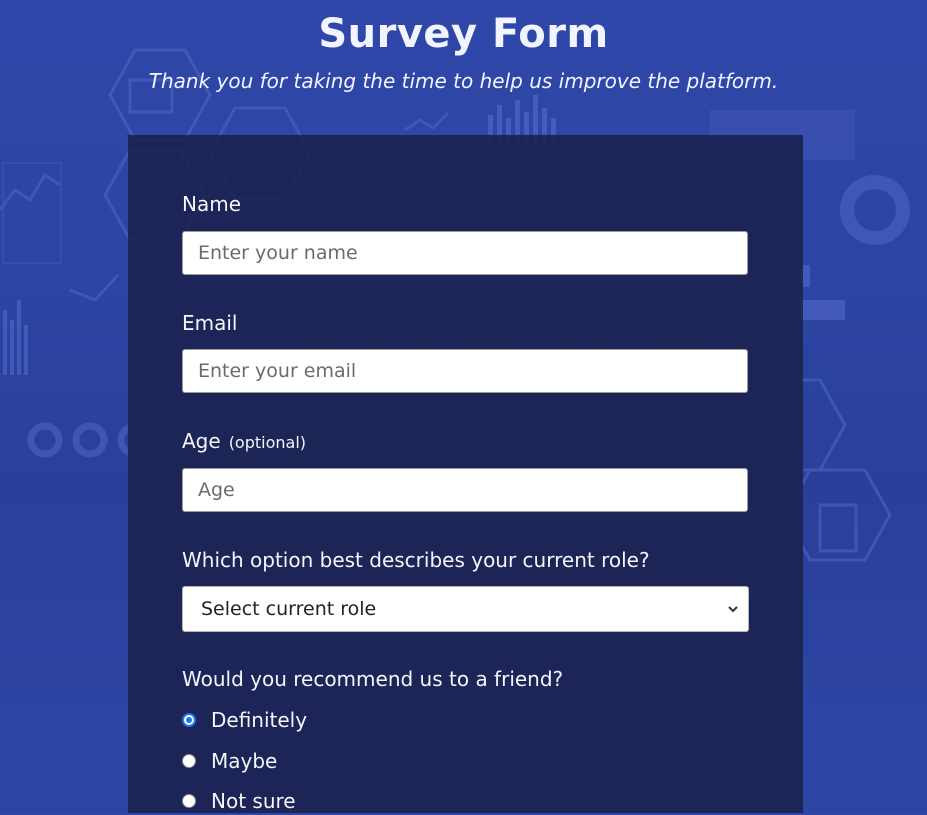  What do you see at coordinates (373, 679) in the screenshot?
I see `recommend-label: Would you recommend us to a friend?` at bounding box center [373, 679].